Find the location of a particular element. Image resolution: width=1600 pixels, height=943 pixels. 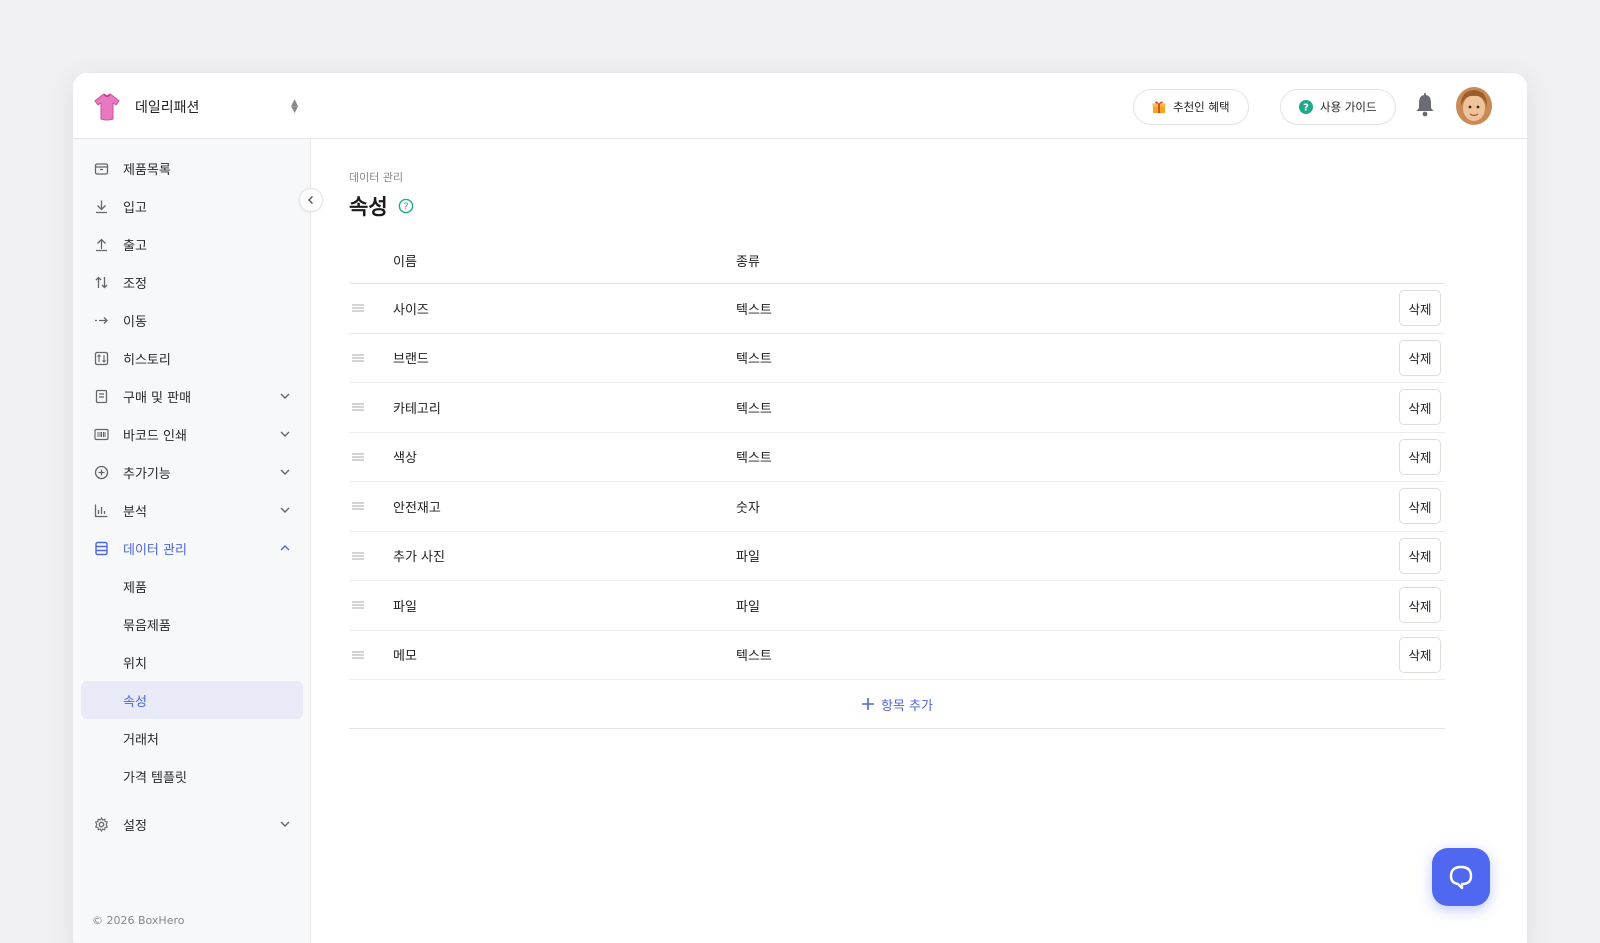

sidebar-item-settings: 설정 is located at coordinates (192, 824).